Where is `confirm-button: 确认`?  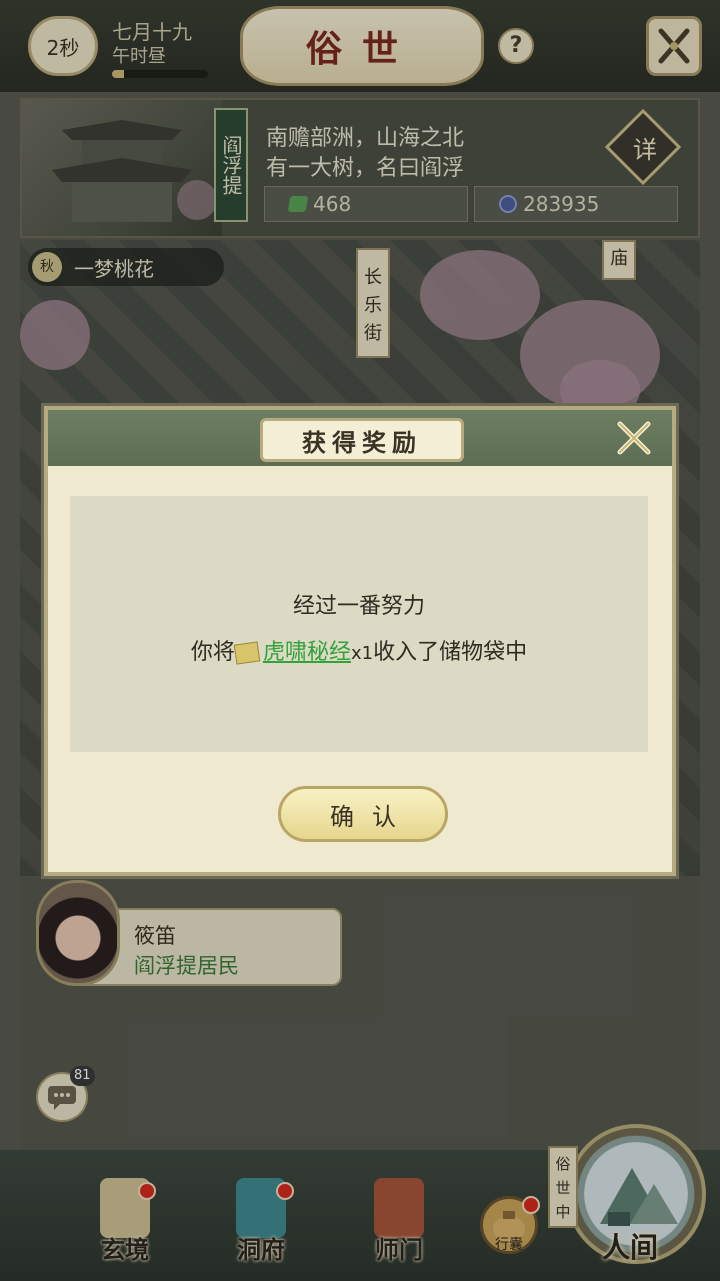 confirm-button: 确认 is located at coordinates (363, 814).